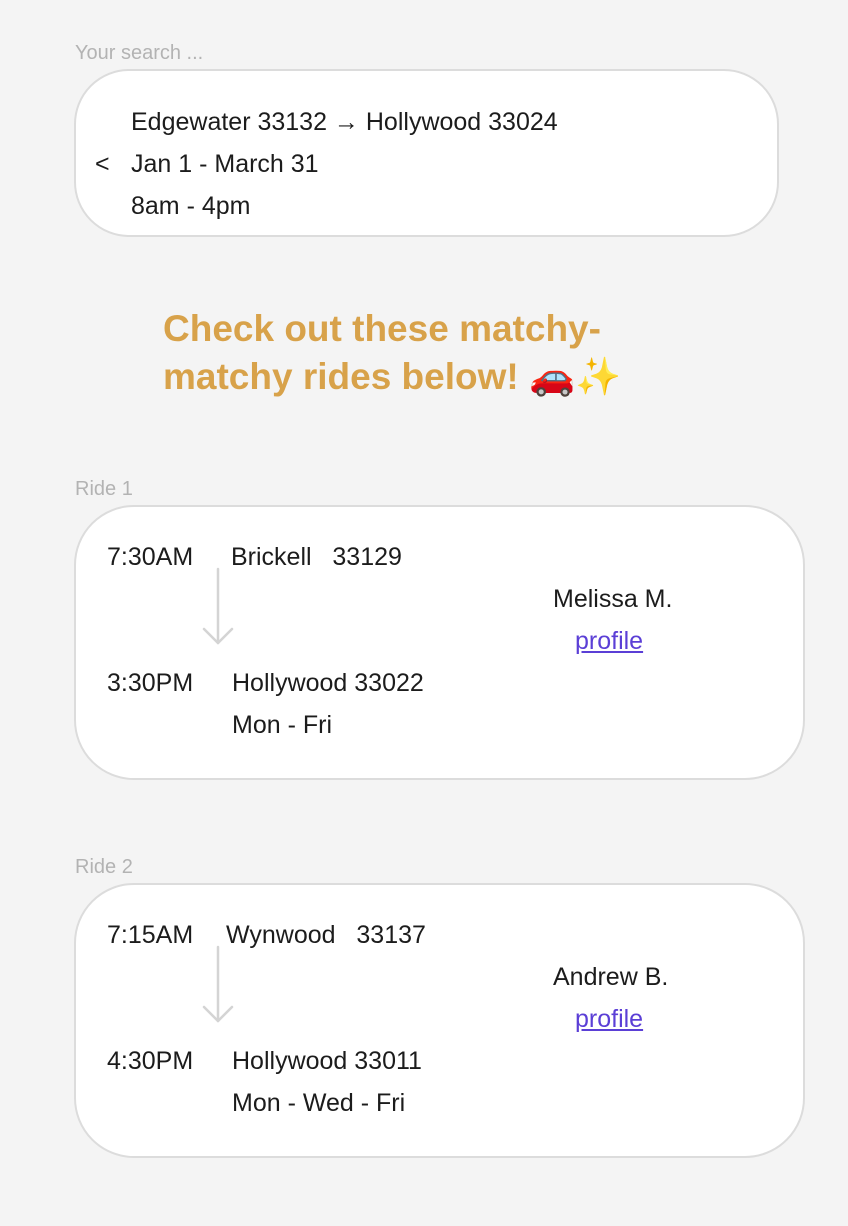 The height and width of the screenshot is (1226, 848). Describe the element at coordinates (191, 206) in the screenshot. I see `search-hours: 8am - 4pm` at that location.